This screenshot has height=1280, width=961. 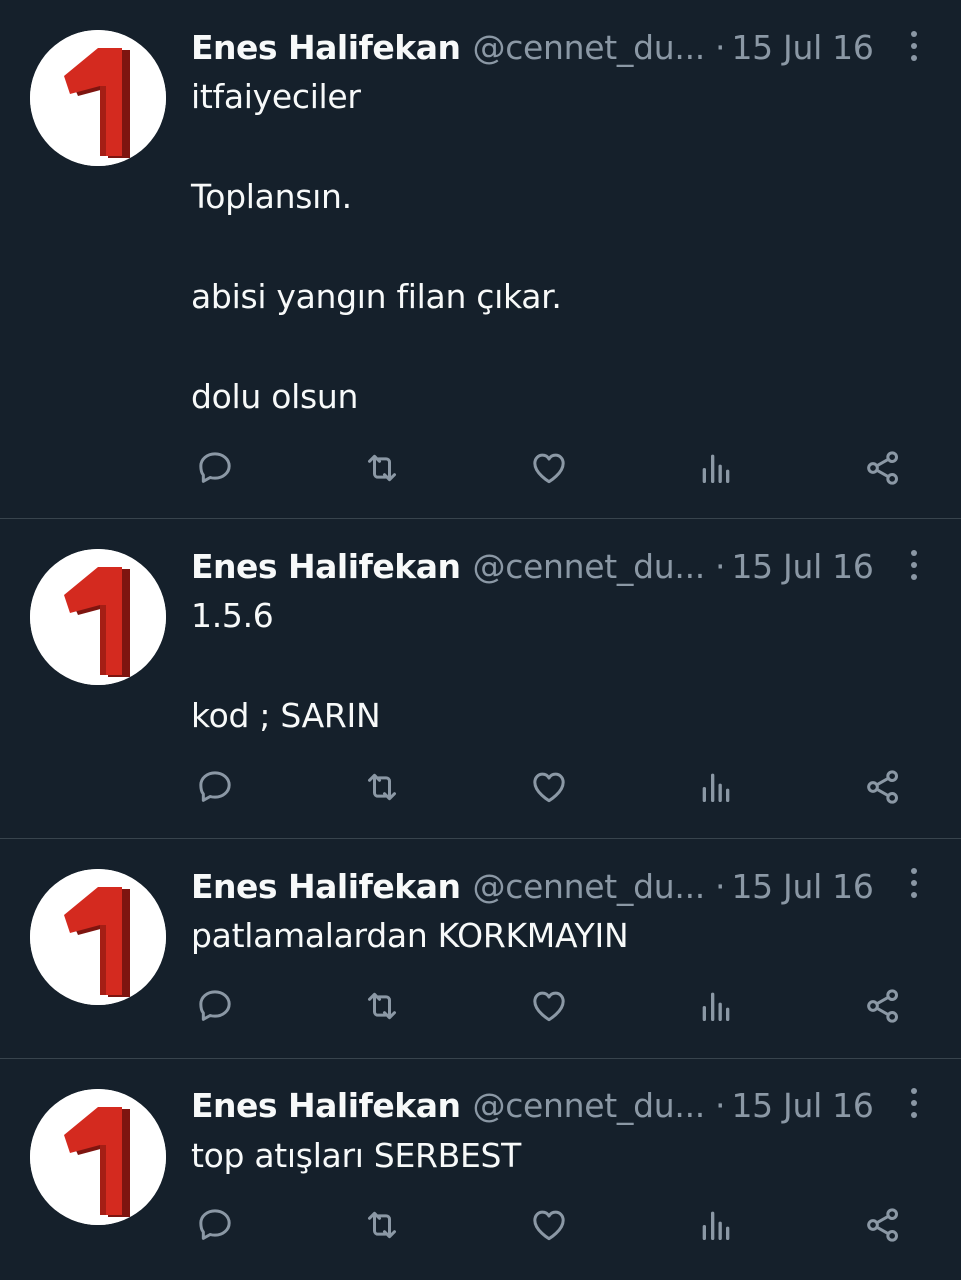 What do you see at coordinates (410, 935) in the screenshot?
I see `tweet-text-line: patlamalardan KORKMAYIN` at bounding box center [410, 935].